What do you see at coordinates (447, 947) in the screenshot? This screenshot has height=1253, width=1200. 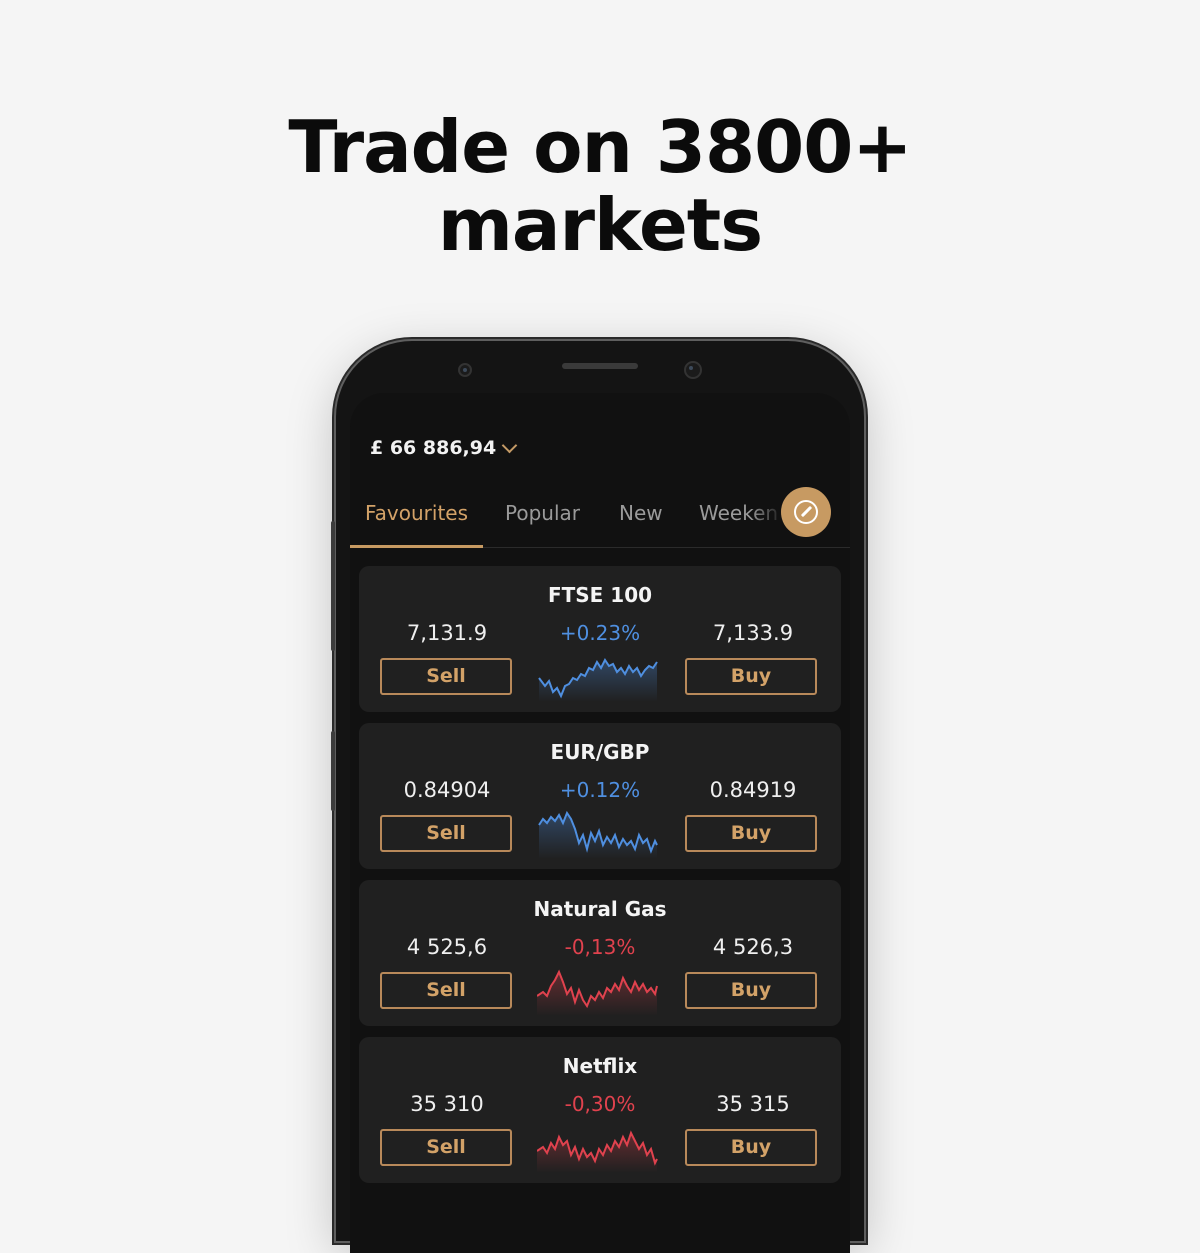 I see `sell-price: 4 525,6` at bounding box center [447, 947].